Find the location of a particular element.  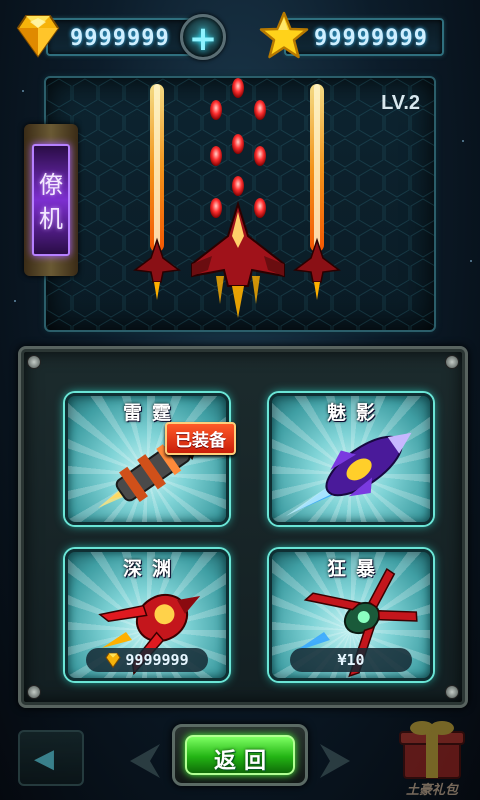

wingman-card-1: 雷霆 已装备 is located at coordinates (150, 459).